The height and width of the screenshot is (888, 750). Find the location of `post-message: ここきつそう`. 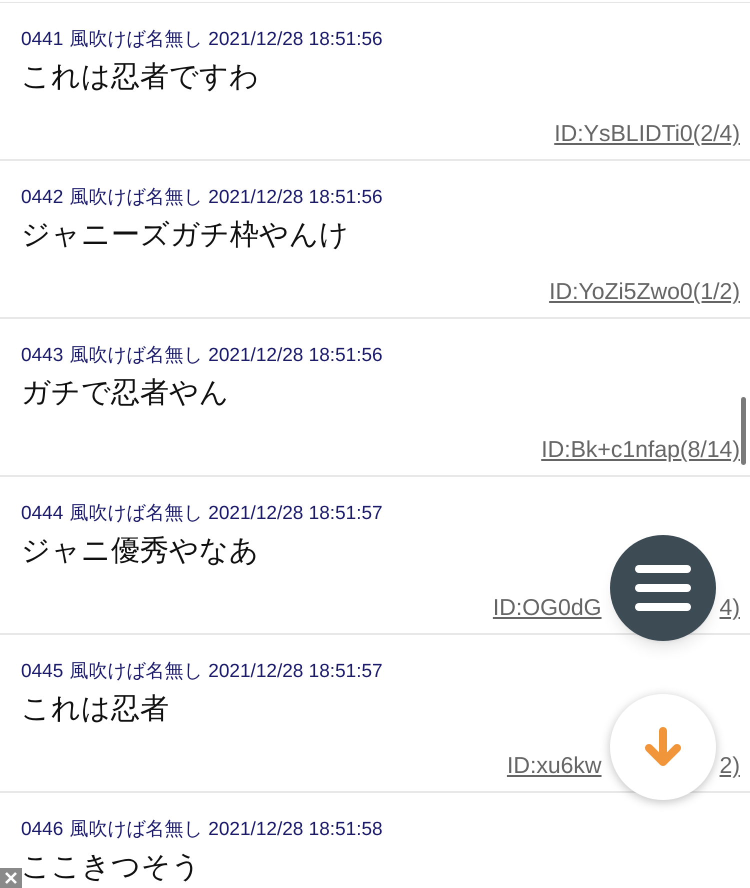

post-message: ここきつそう is located at coordinates (111, 867).